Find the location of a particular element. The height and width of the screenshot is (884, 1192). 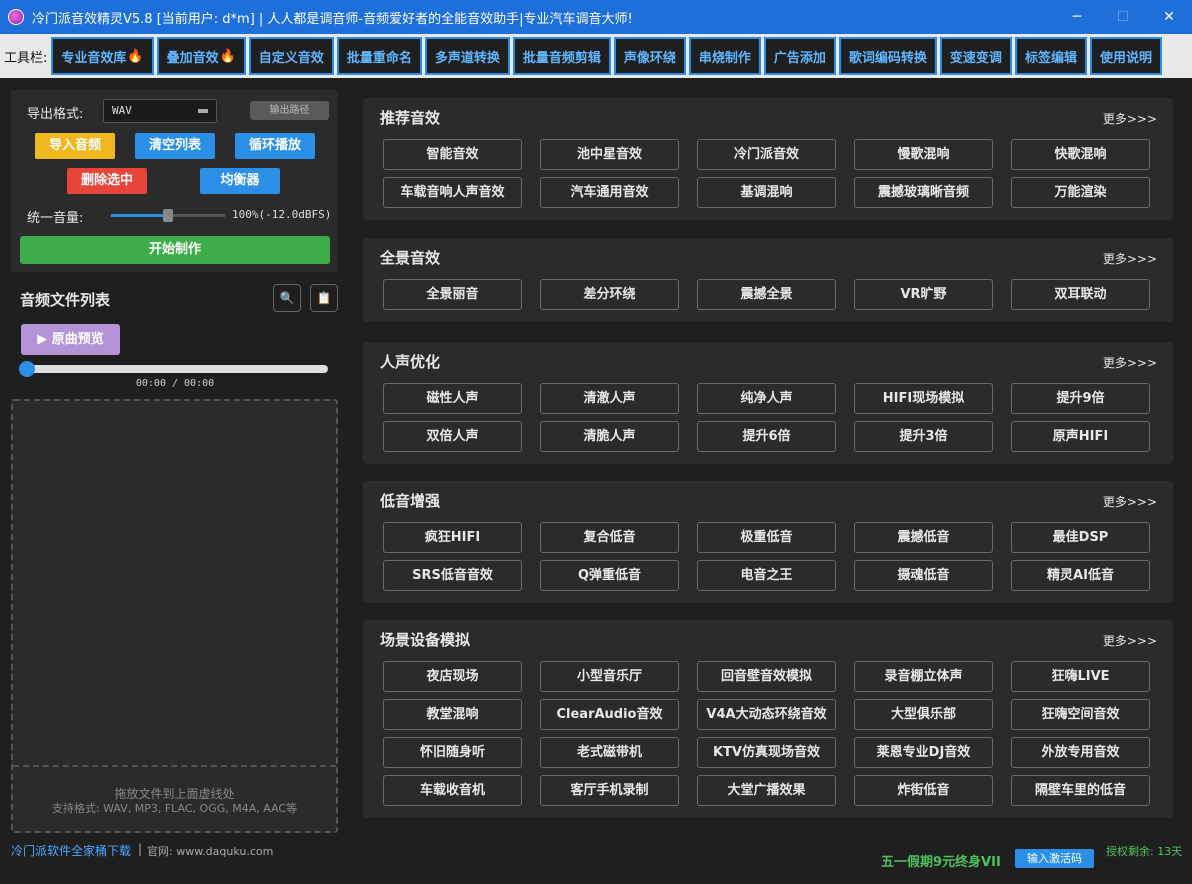

volume-slider is located at coordinates (168, 215).